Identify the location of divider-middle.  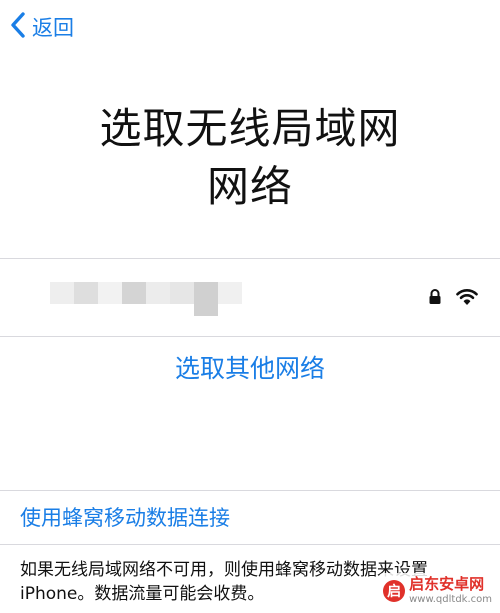
(250, 336).